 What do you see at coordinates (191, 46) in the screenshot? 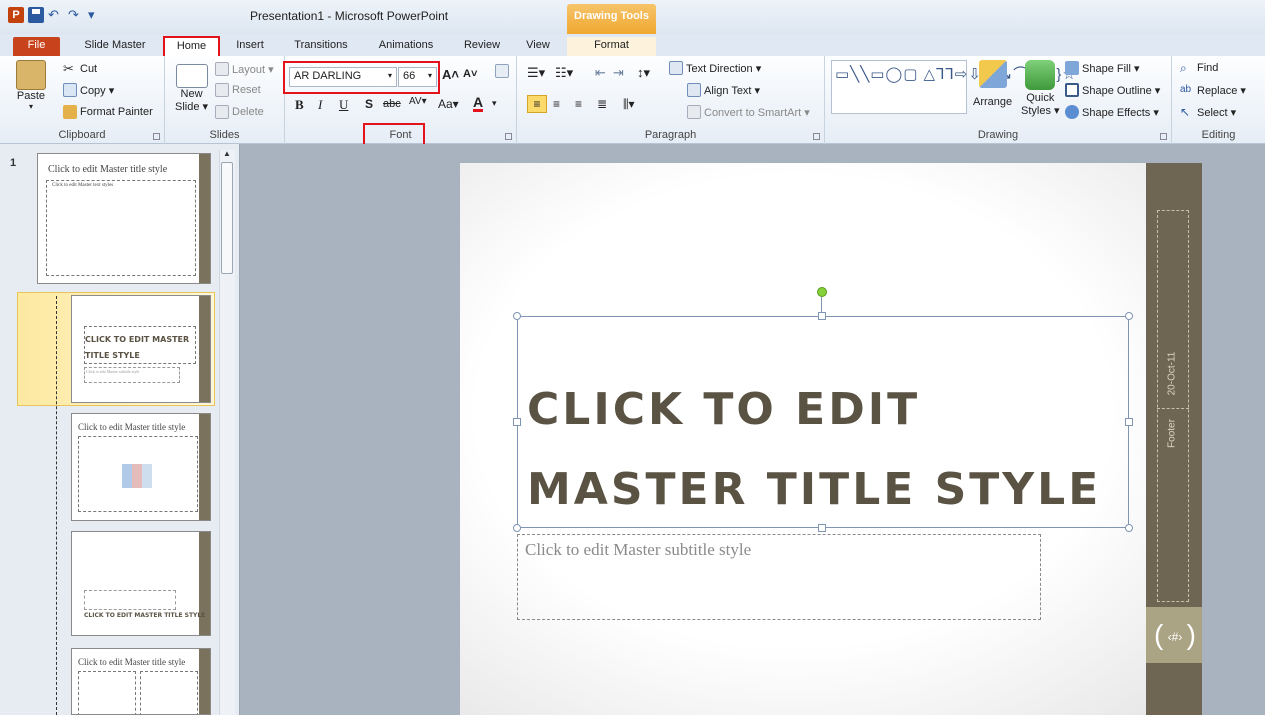
I see `tab-home: Home` at bounding box center [191, 46].